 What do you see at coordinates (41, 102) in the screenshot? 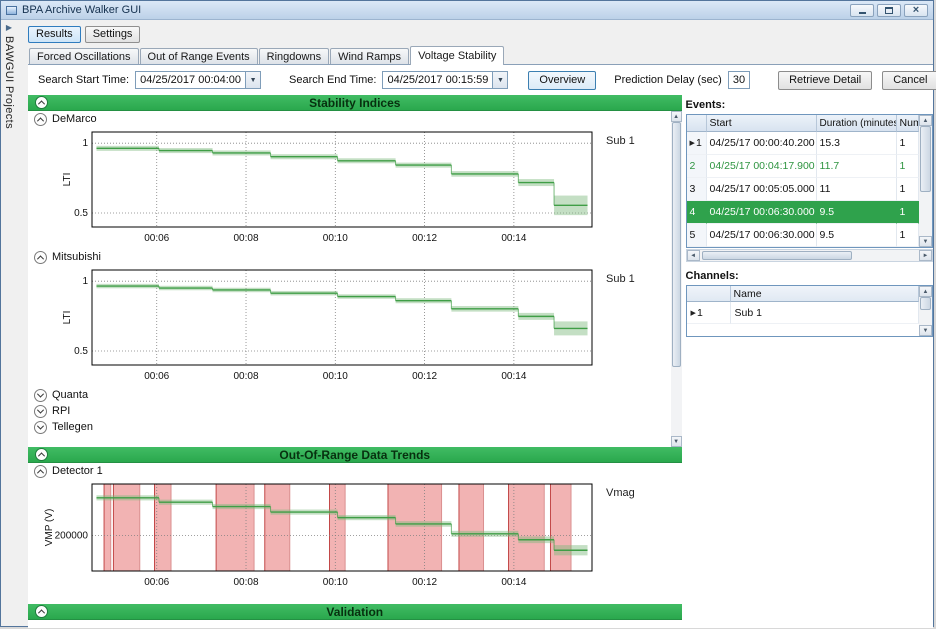
I see `stability-collapse-button` at bounding box center [41, 102].